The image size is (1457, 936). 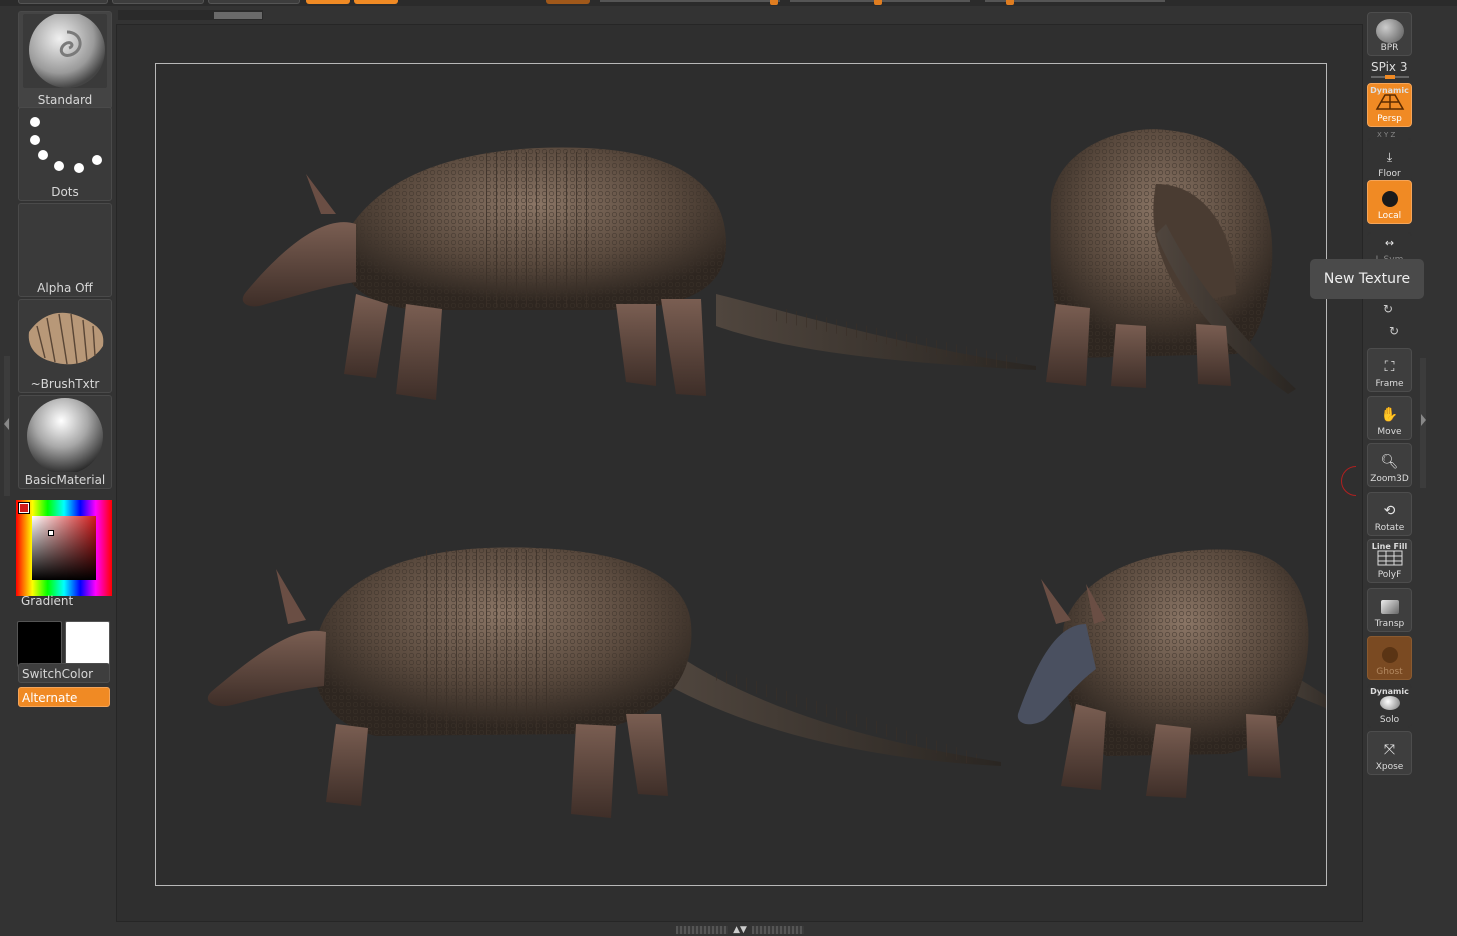 What do you see at coordinates (1389, 216) in the screenshot?
I see `local-label: Local` at bounding box center [1389, 216].